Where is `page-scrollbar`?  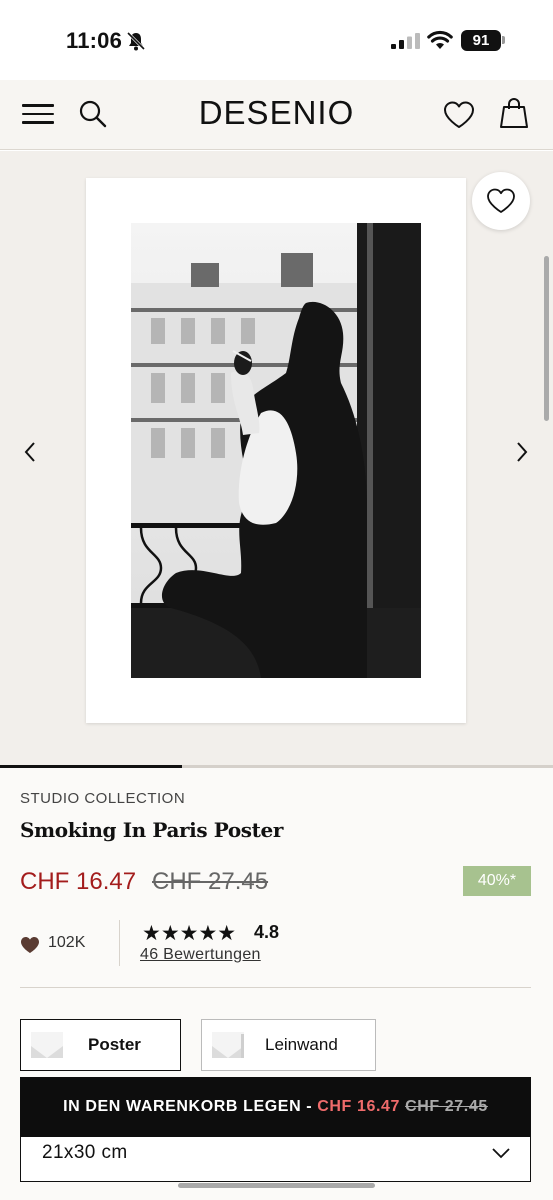 page-scrollbar is located at coordinates (546, 338).